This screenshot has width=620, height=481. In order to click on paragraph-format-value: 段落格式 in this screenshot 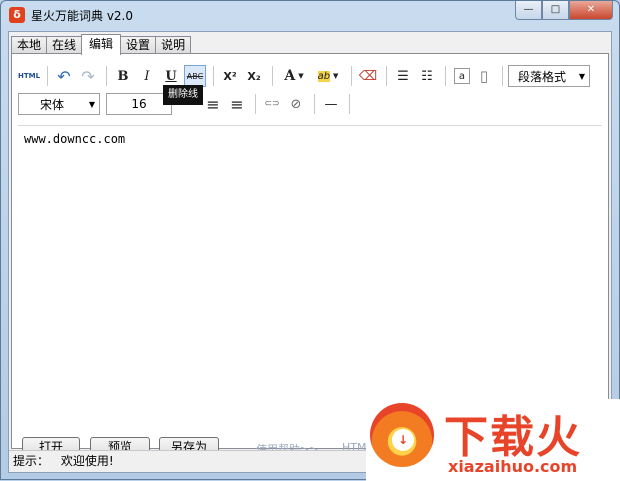, I will do `click(541, 76)`.